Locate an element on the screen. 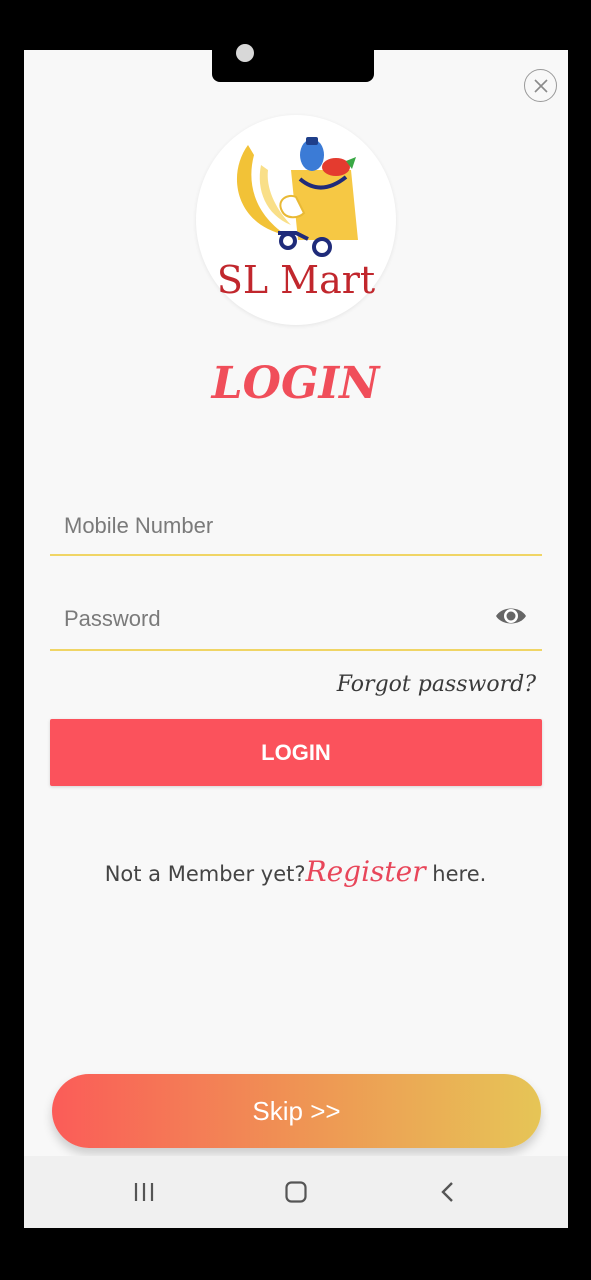 The image size is (591, 1280). register-link: Register is located at coordinates (366, 871).